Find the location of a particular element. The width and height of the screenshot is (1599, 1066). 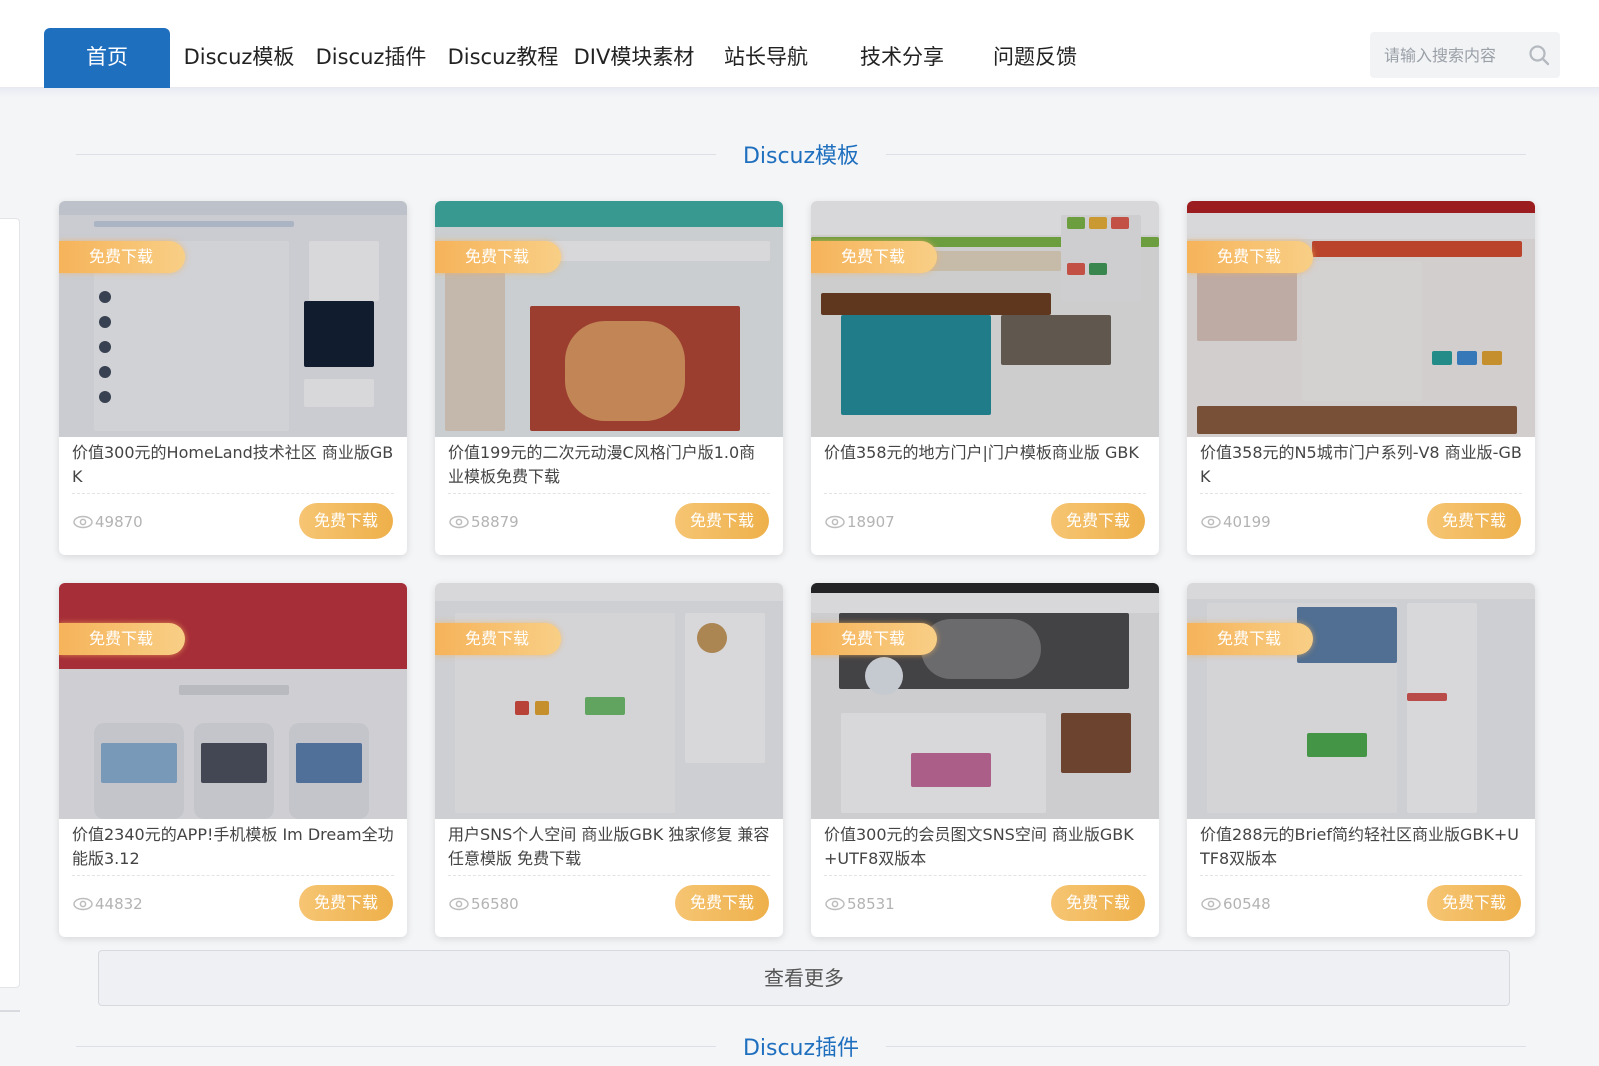

side-panel-edge-line is located at coordinates (10, 1011).